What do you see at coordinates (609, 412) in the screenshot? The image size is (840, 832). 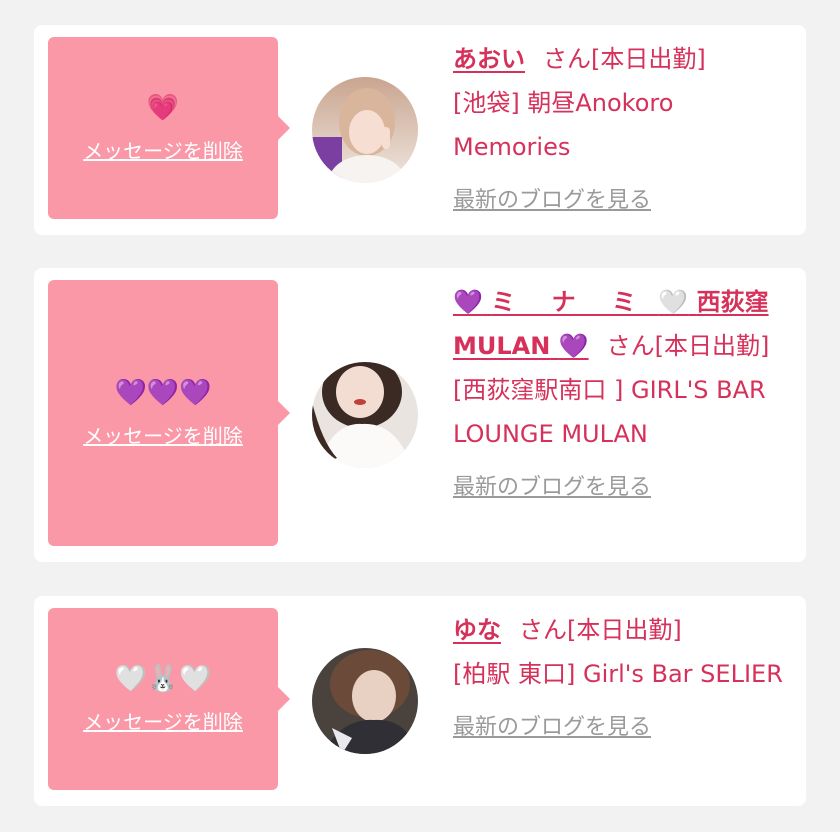 I see `shop-name: [西荻窪駅南口 ] GIRL'S BAR LOUNGE MULAN` at bounding box center [609, 412].